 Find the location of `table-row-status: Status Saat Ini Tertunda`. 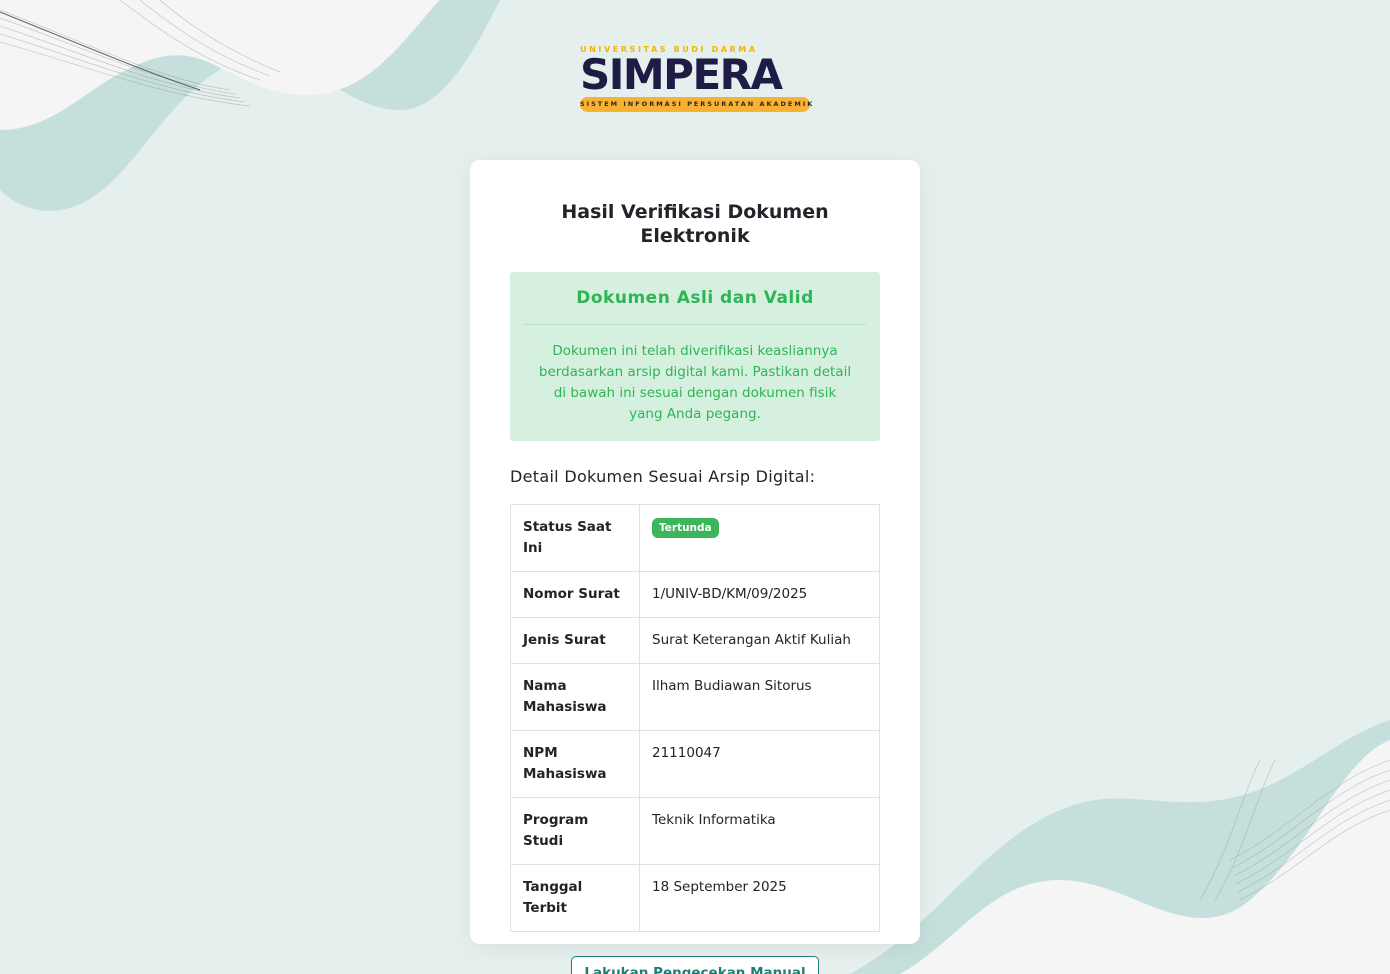

table-row-status: Status Saat Ini Tertunda is located at coordinates (695, 538).